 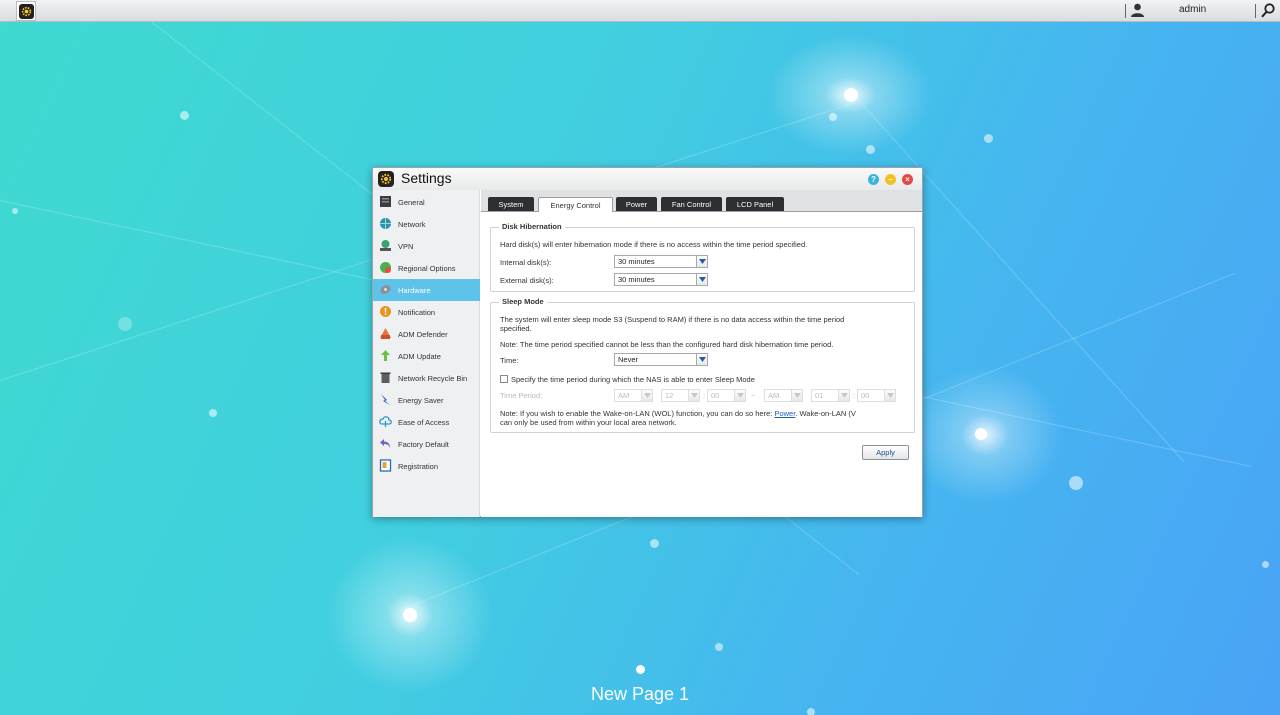 I want to click on start-hour-value: 12, so click(x=669, y=395).